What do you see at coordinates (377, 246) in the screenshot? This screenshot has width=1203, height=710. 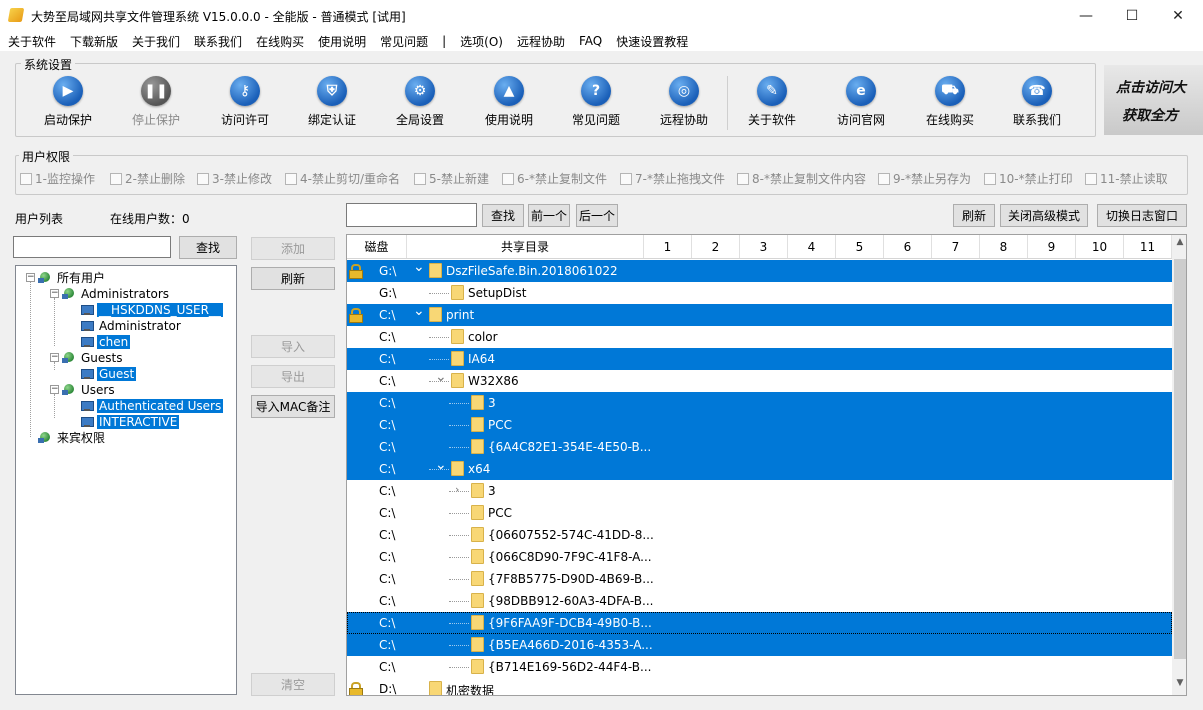 I see `column-header-0: 磁盘` at bounding box center [377, 246].